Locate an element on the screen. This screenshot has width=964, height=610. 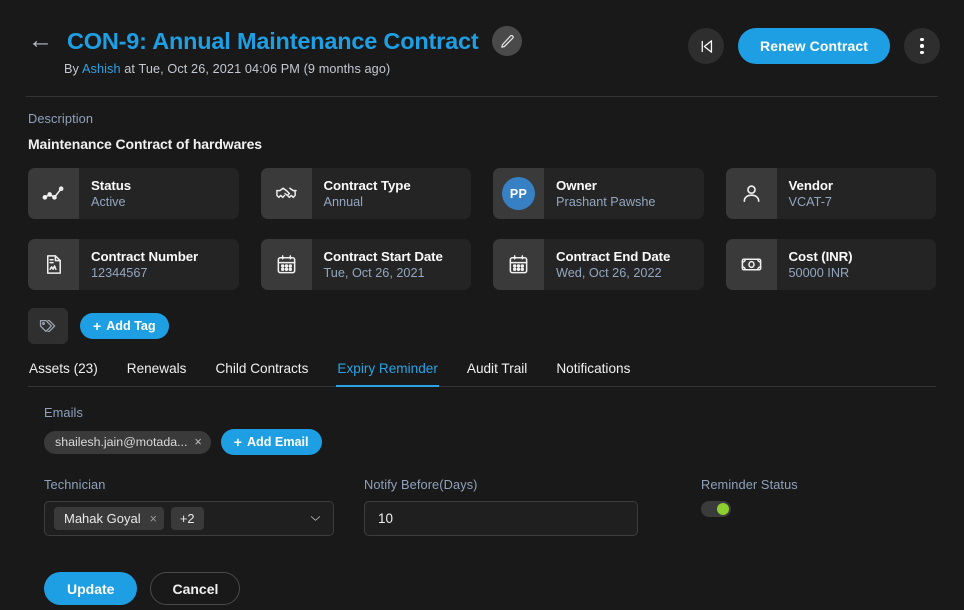
technician-overflow-badge: +2 is located at coordinates (187, 518).